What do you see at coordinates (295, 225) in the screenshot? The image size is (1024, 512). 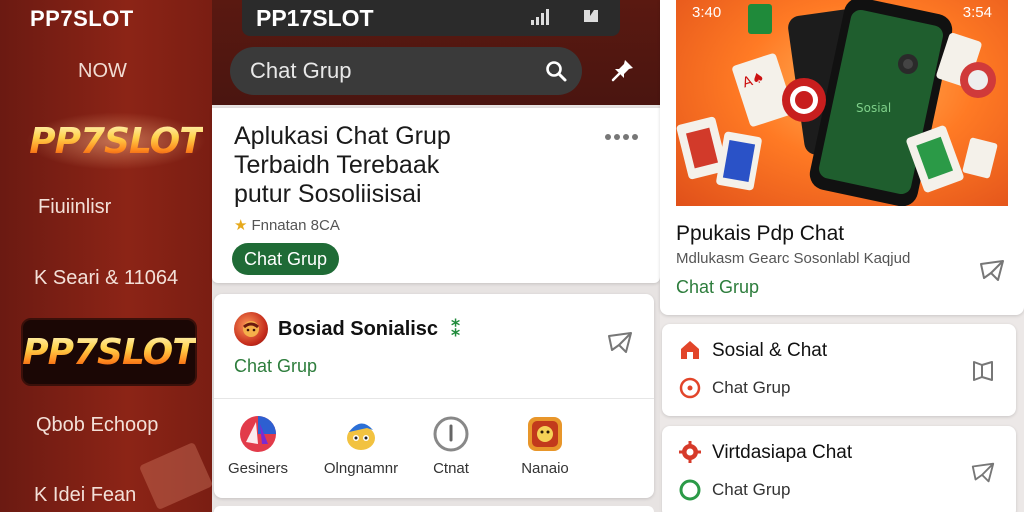 I see `rating-text: Fnnatan 8CA` at bounding box center [295, 225].